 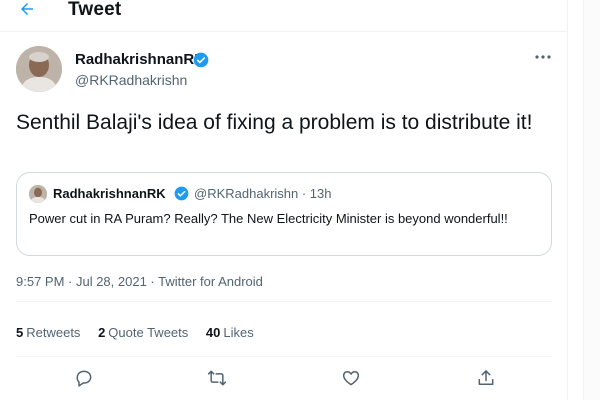 I want to click on quote-author-name: RadhakrishnanRK, so click(x=109, y=193).